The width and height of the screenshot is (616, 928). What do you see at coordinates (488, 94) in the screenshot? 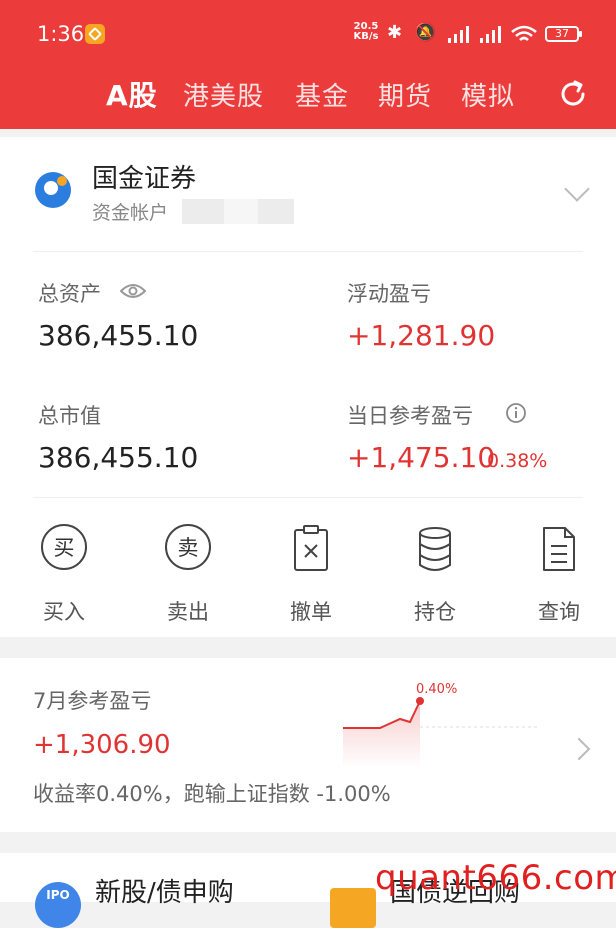
I see `tab-simulation: 模拟` at bounding box center [488, 94].